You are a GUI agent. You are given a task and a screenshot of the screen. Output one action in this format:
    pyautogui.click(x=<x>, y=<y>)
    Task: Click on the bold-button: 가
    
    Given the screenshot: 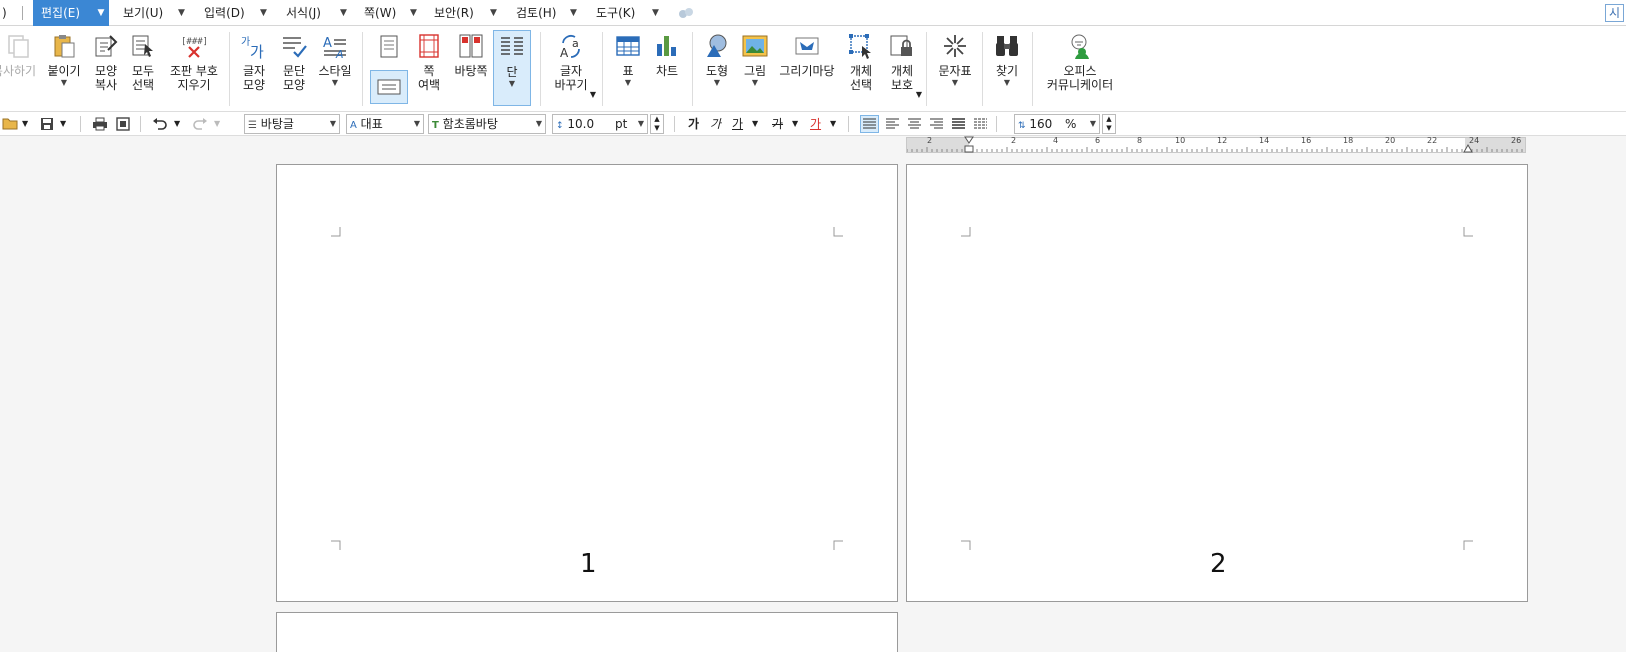 What is the action you would take?
    pyautogui.click(x=693, y=124)
    